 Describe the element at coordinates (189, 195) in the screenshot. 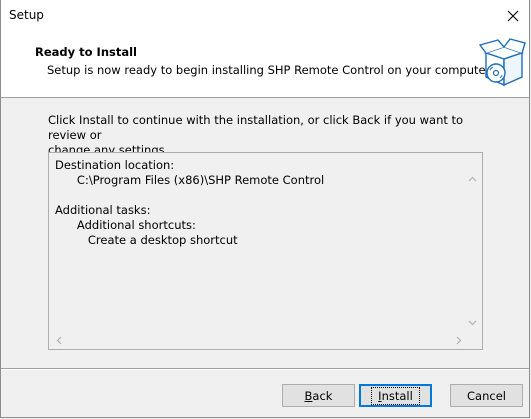

I see `memo-line` at that location.